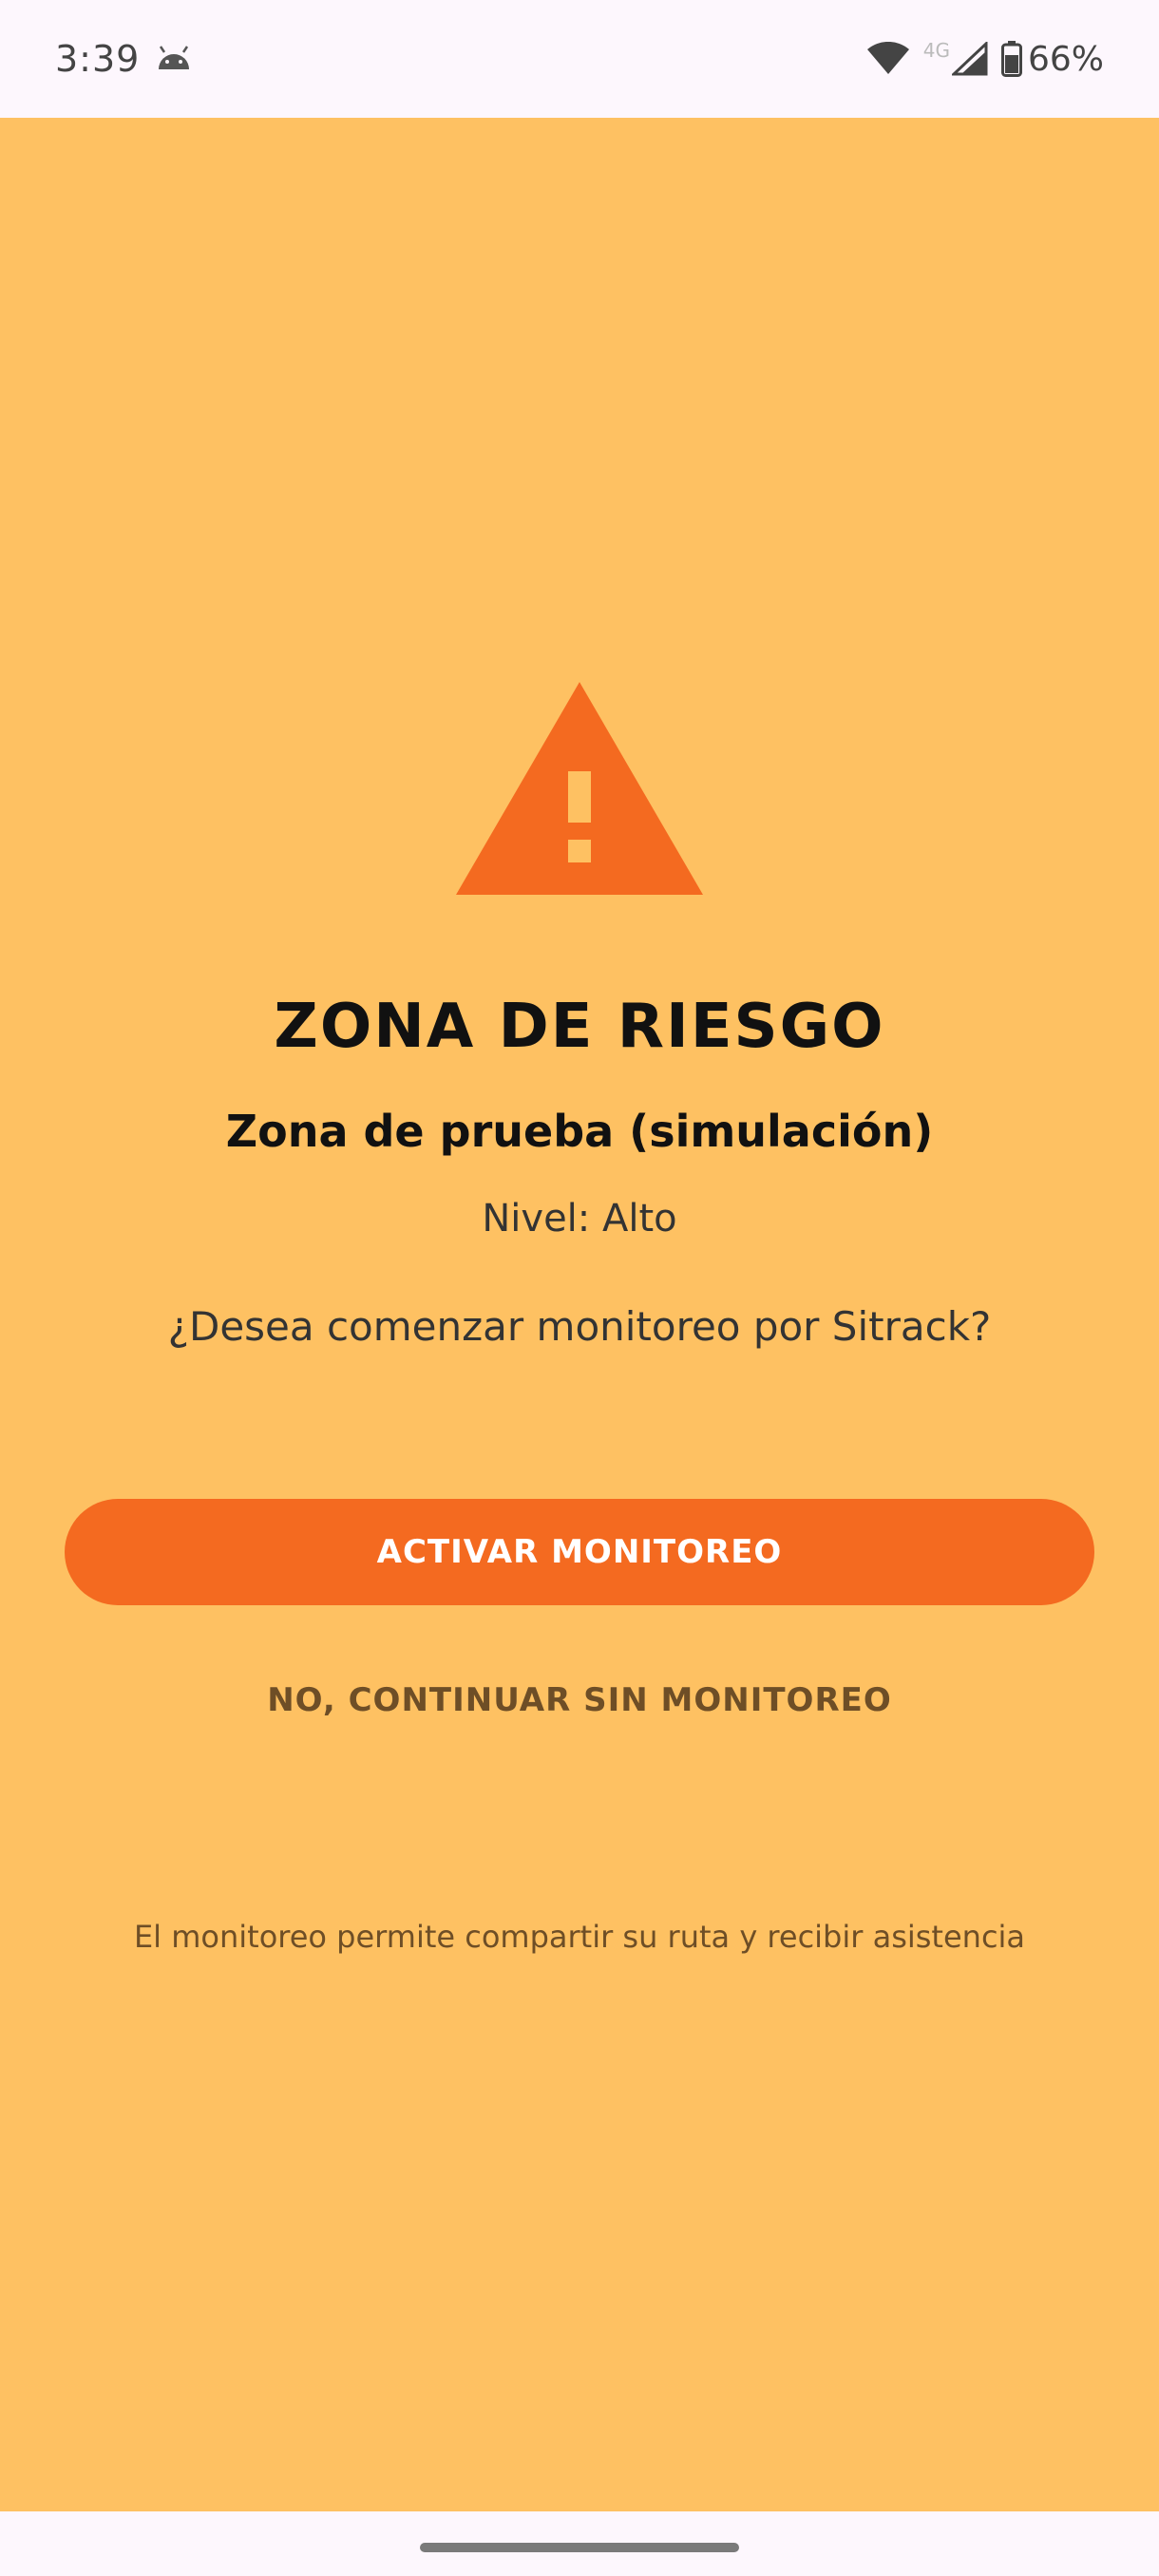 The width and height of the screenshot is (1159, 2576). I want to click on status-left: 3:39, so click(124, 59).